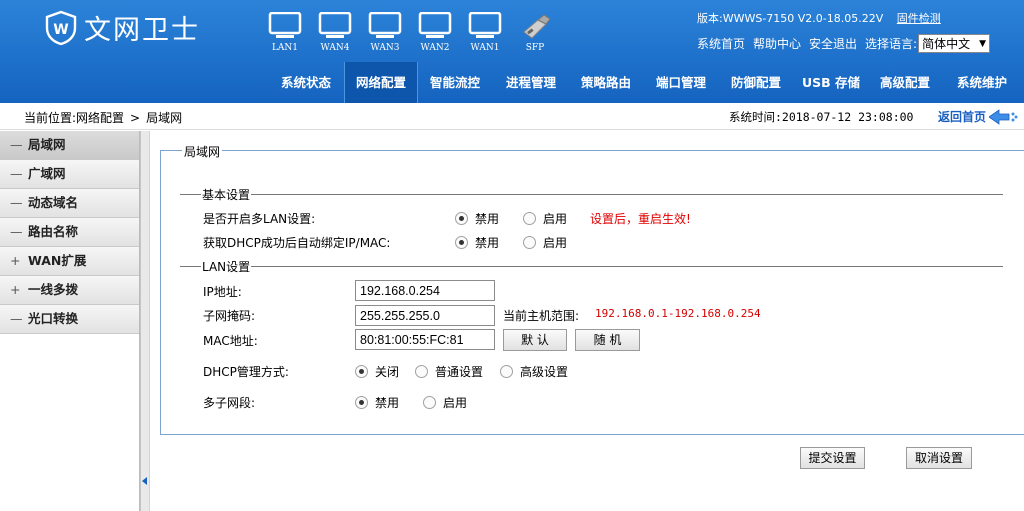 Image resolution: width=1024 pixels, height=511 pixels. I want to click on mac-default-button: 默 认, so click(535, 340).